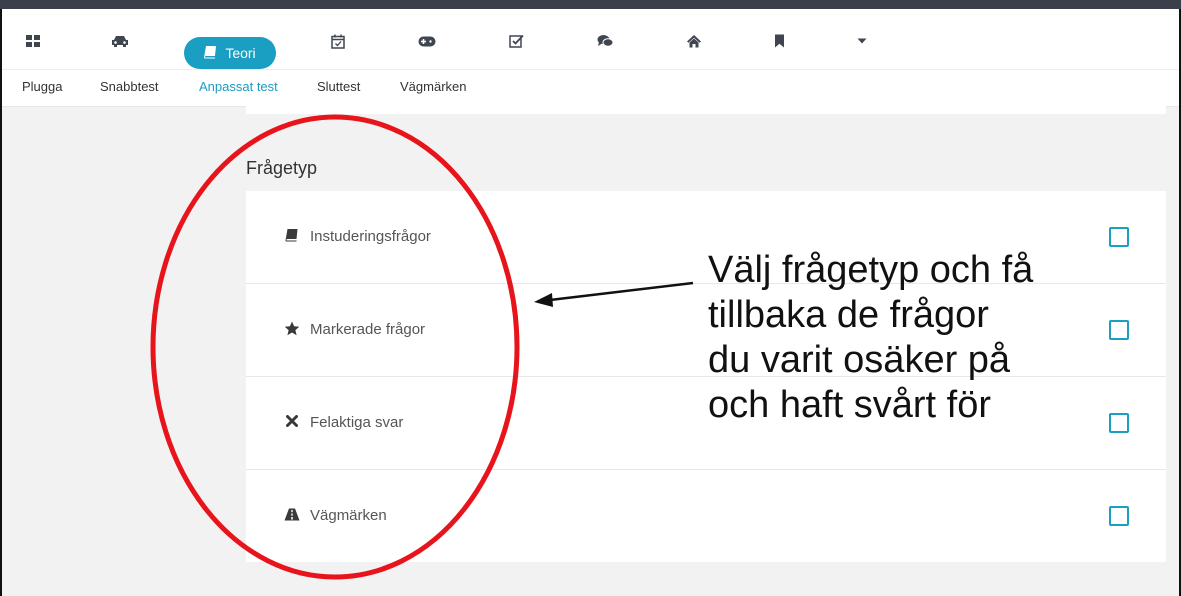 This screenshot has width=1181, height=596. Describe the element at coordinates (621, 291) in the screenshot. I see `annotation-arrow-line` at that location.